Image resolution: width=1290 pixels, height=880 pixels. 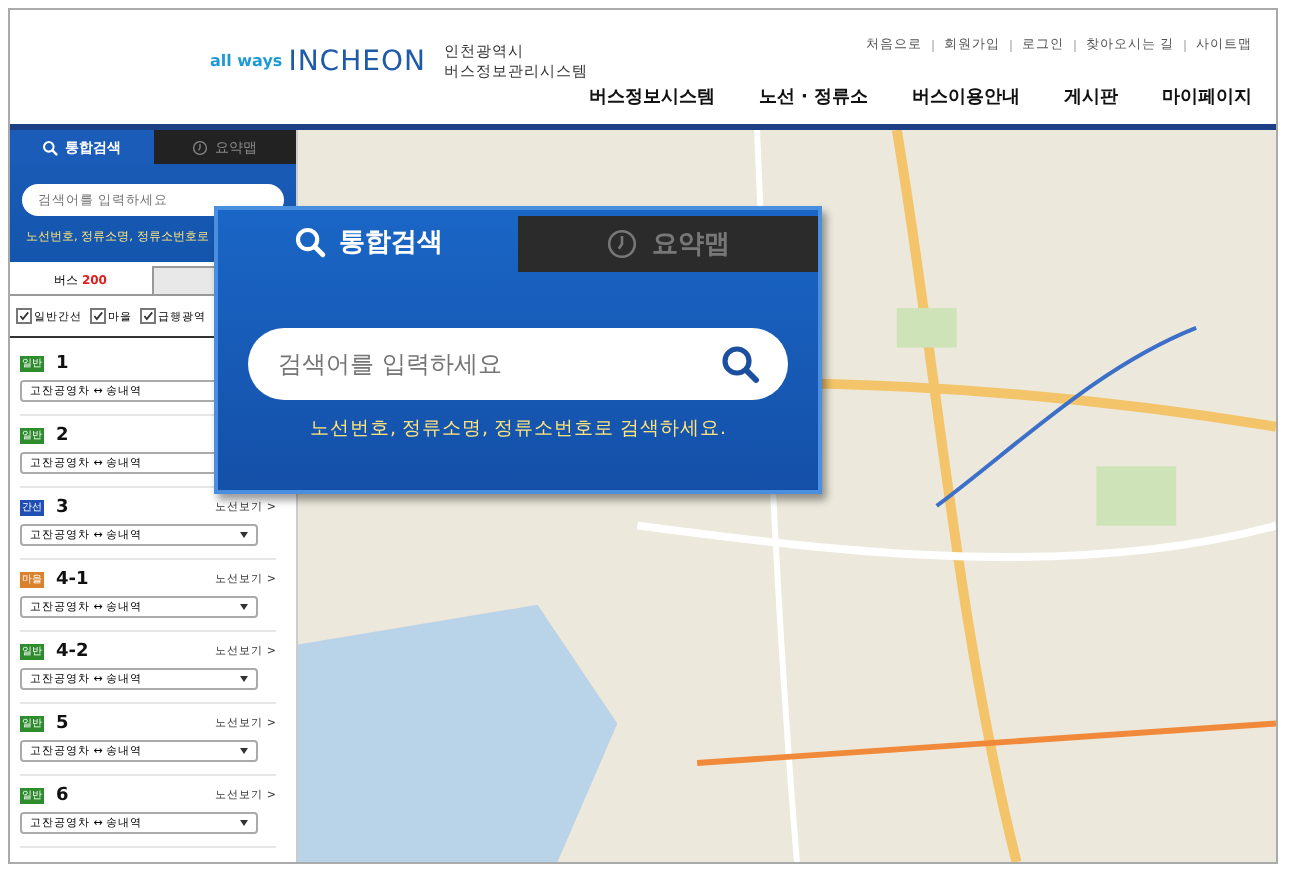 What do you see at coordinates (518, 429) in the screenshot?
I see `search-hint: 노선번호, 정류소명, 정류소번호로 검색하세요.` at bounding box center [518, 429].